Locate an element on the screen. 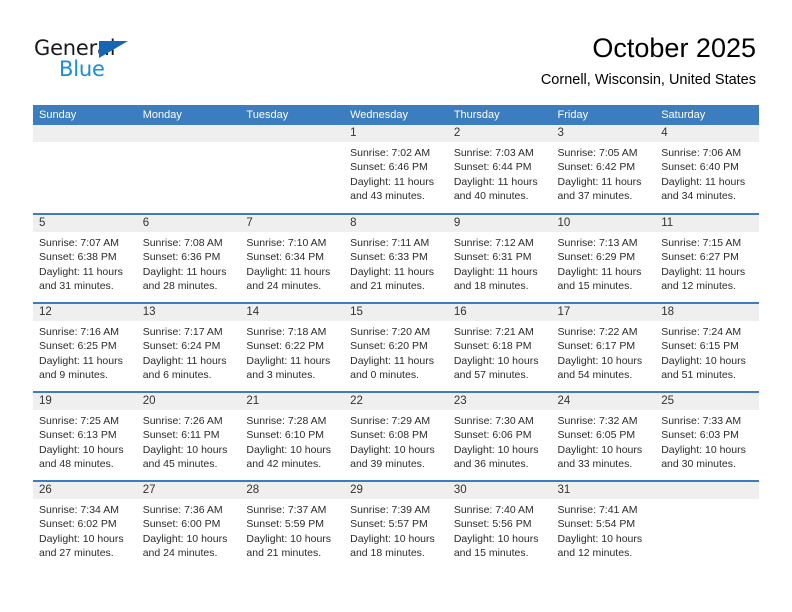 The image size is (792, 612). daylight-duration-line2: and 0 minutes. is located at coordinates (384, 375).